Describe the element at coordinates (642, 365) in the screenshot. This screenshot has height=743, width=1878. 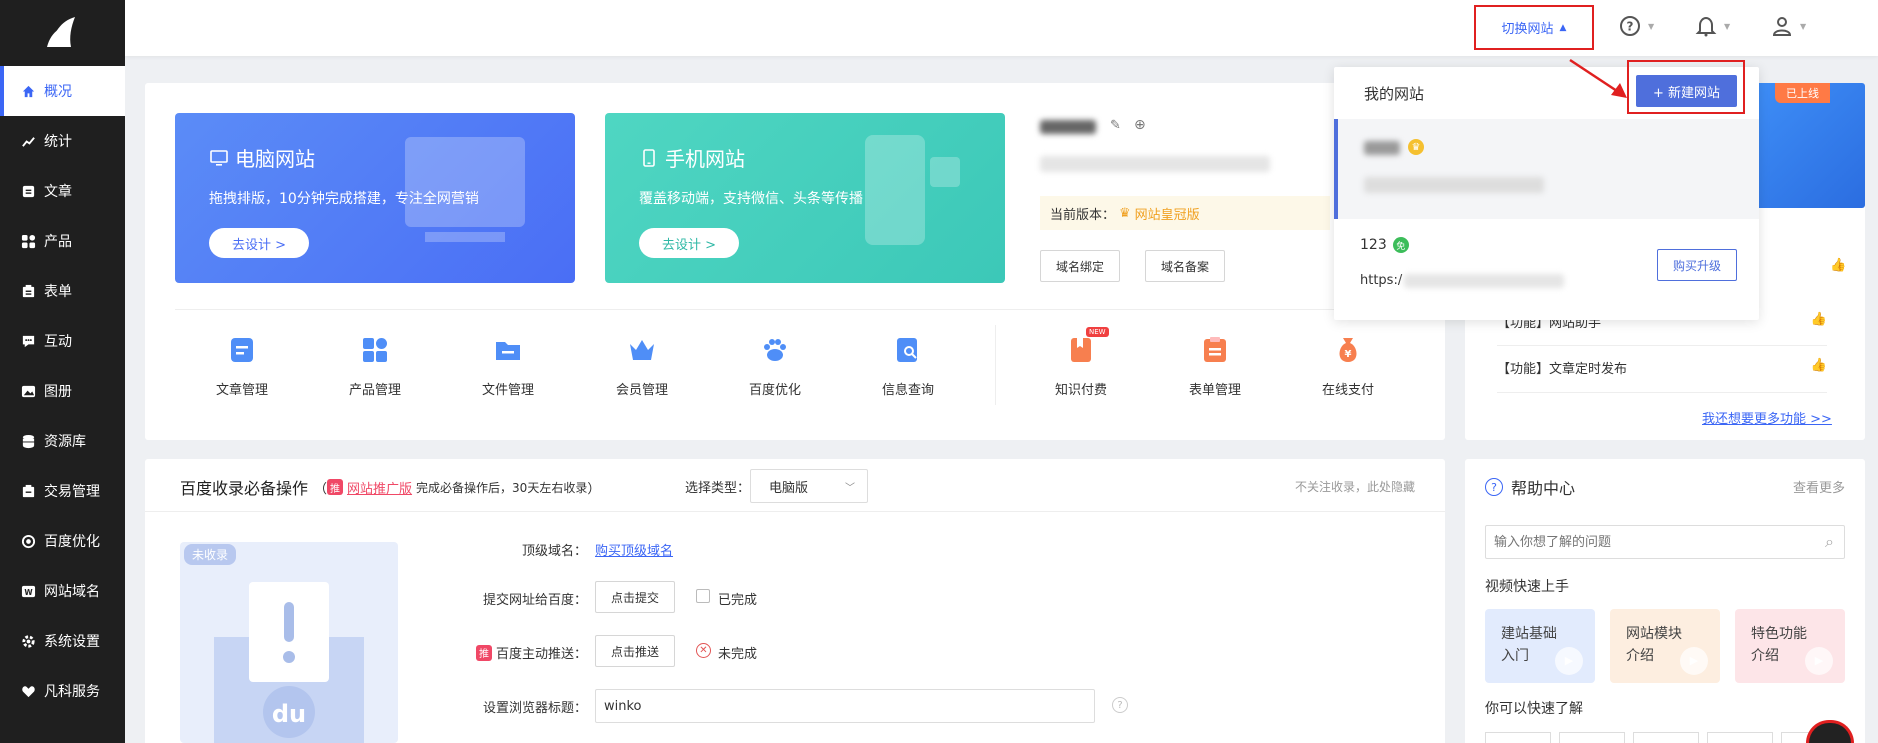
I see `tool-member: 会员管理` at that location.